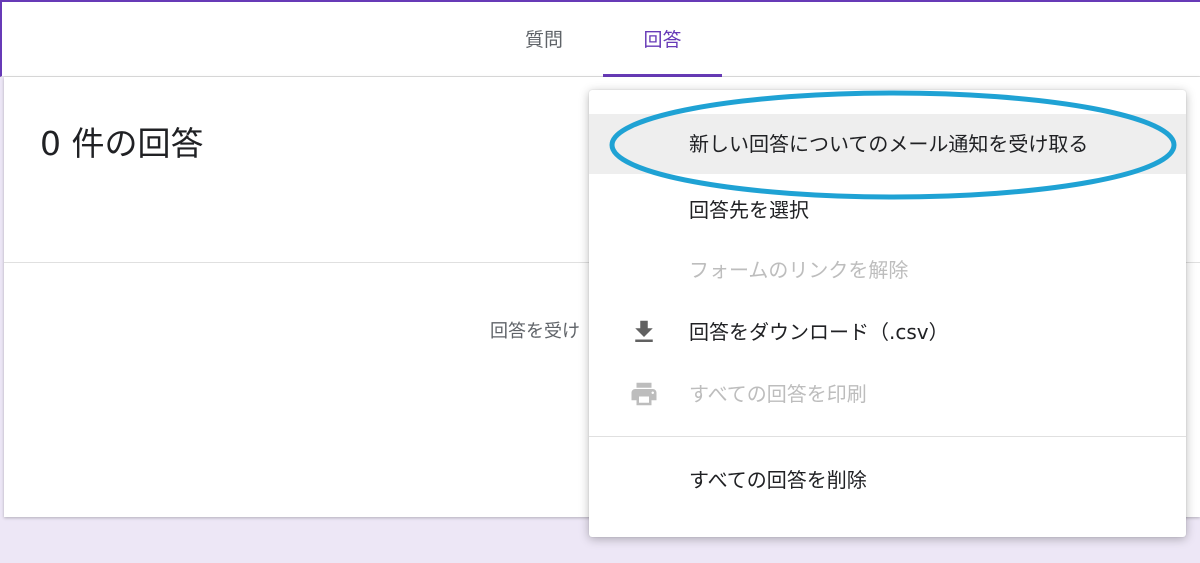  Describe the element at coordinates (887, 436) in the screenshot. I see `menu-divider` at that location.